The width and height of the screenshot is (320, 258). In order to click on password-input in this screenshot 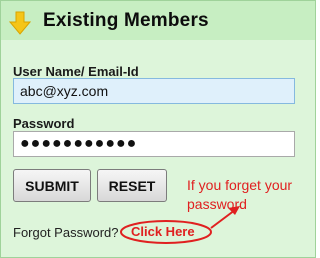, I will do `click(154, 144)`.